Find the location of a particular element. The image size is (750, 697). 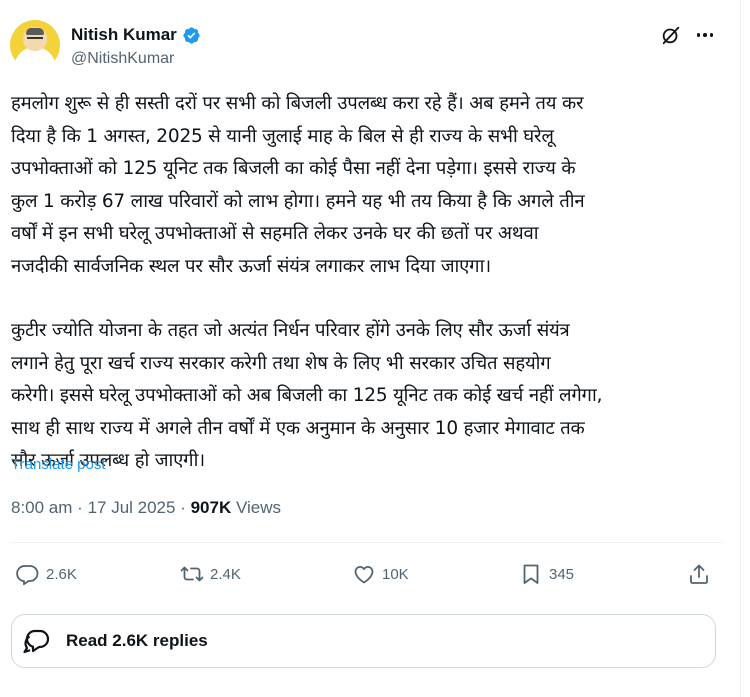

author-name-row: Nitish Kumar is located at coordinates (136, 35).